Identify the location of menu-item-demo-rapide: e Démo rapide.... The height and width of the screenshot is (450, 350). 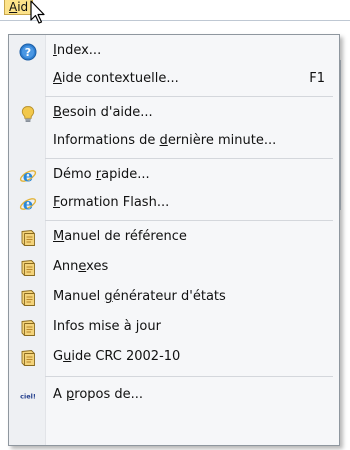
(174, 175).